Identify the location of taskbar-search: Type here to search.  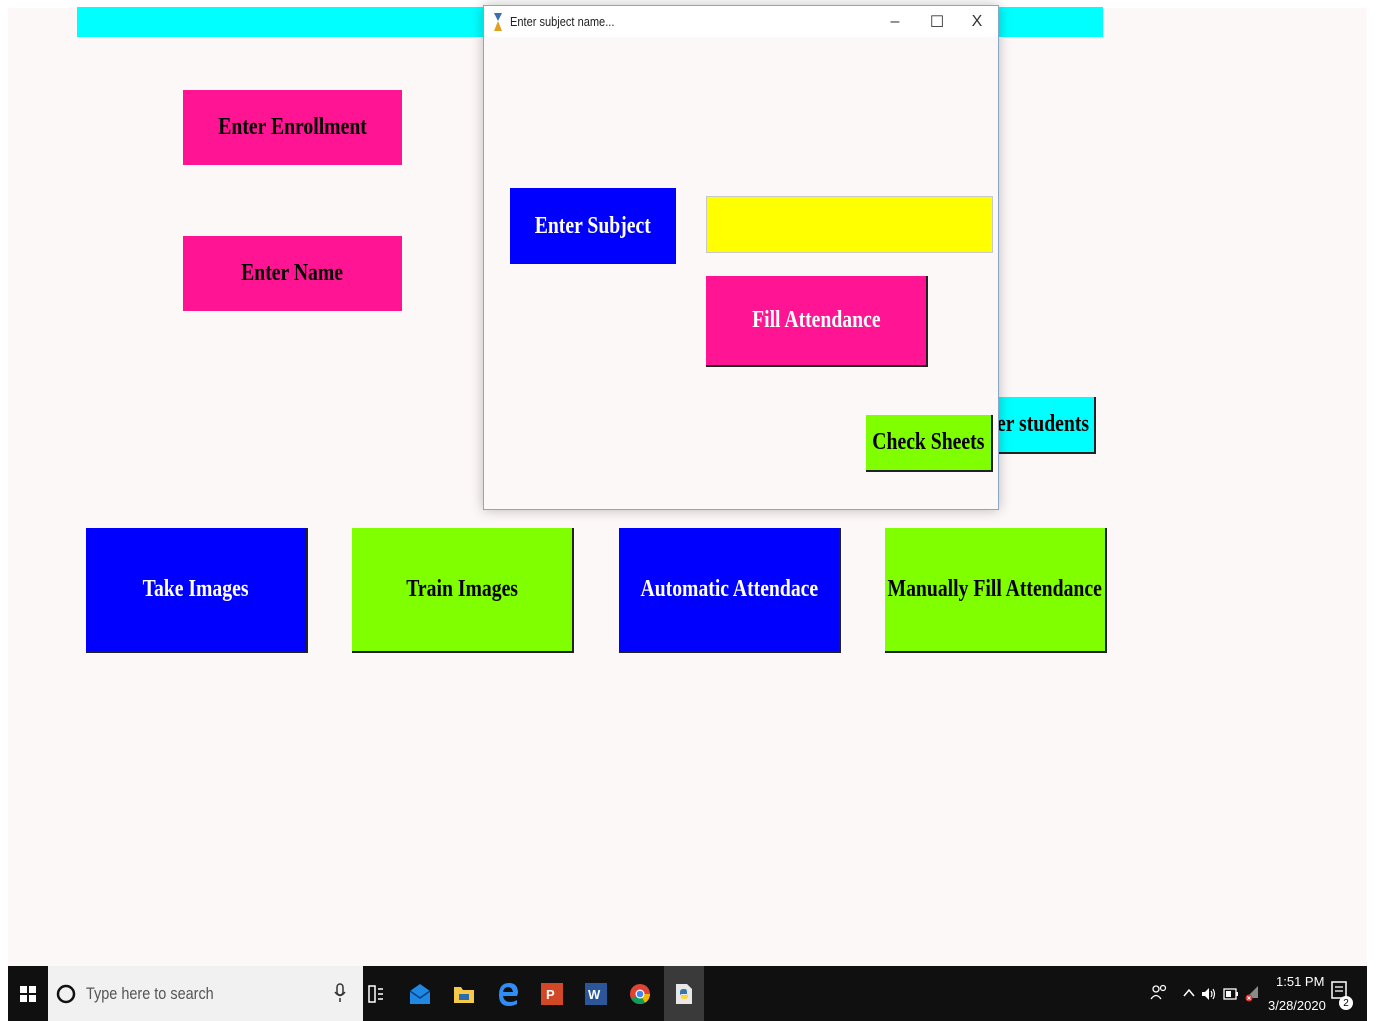
(205, 993).